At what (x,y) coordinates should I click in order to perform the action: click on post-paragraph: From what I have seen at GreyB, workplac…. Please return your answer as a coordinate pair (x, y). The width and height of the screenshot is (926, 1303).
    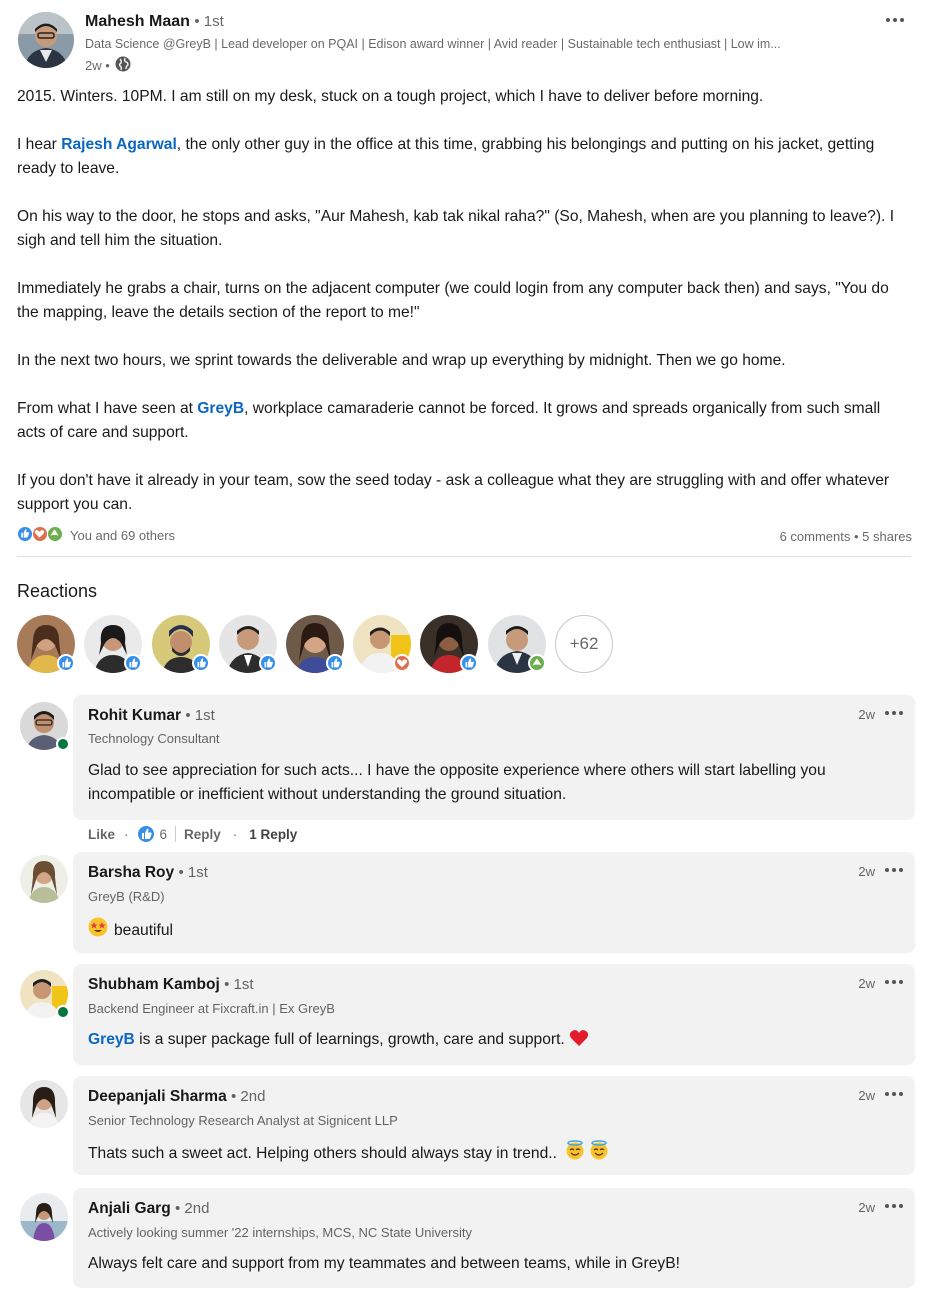
    Looking at the image, I should click on (449, 420).